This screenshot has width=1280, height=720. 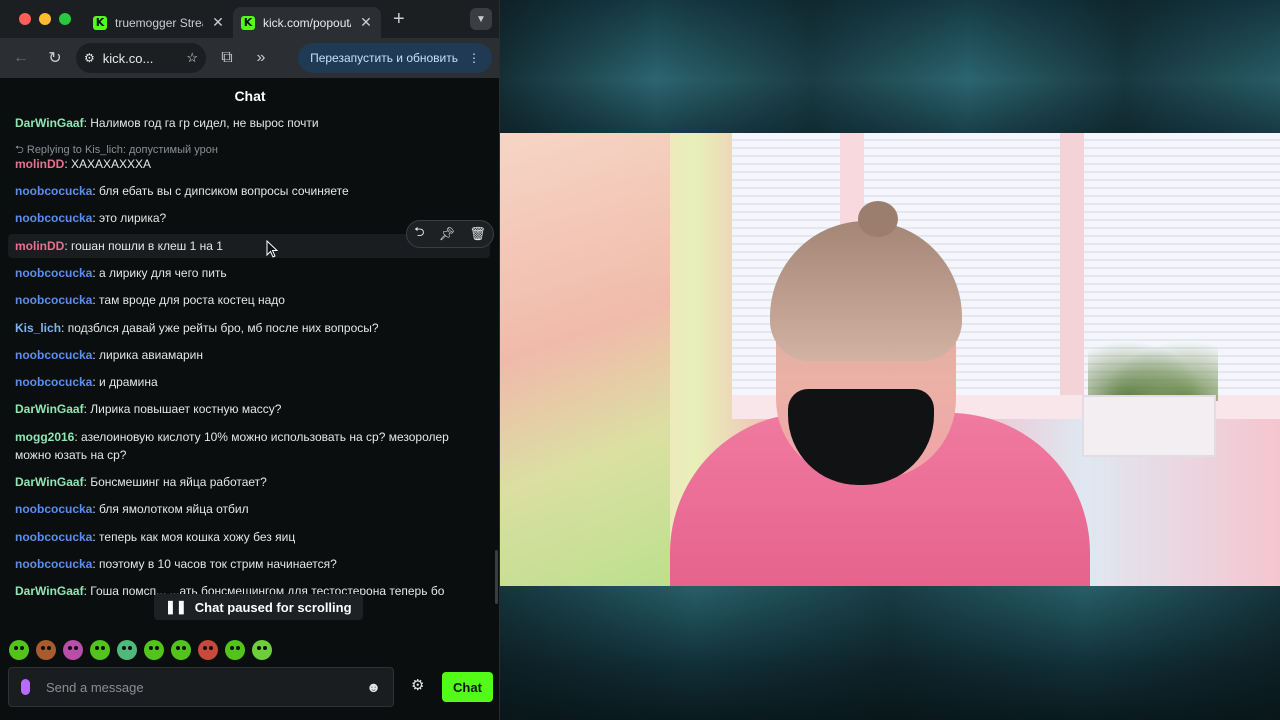 I want to click on message-text: Налимов год га гр сидел, не вырос почти, so click(x=204, y=123).